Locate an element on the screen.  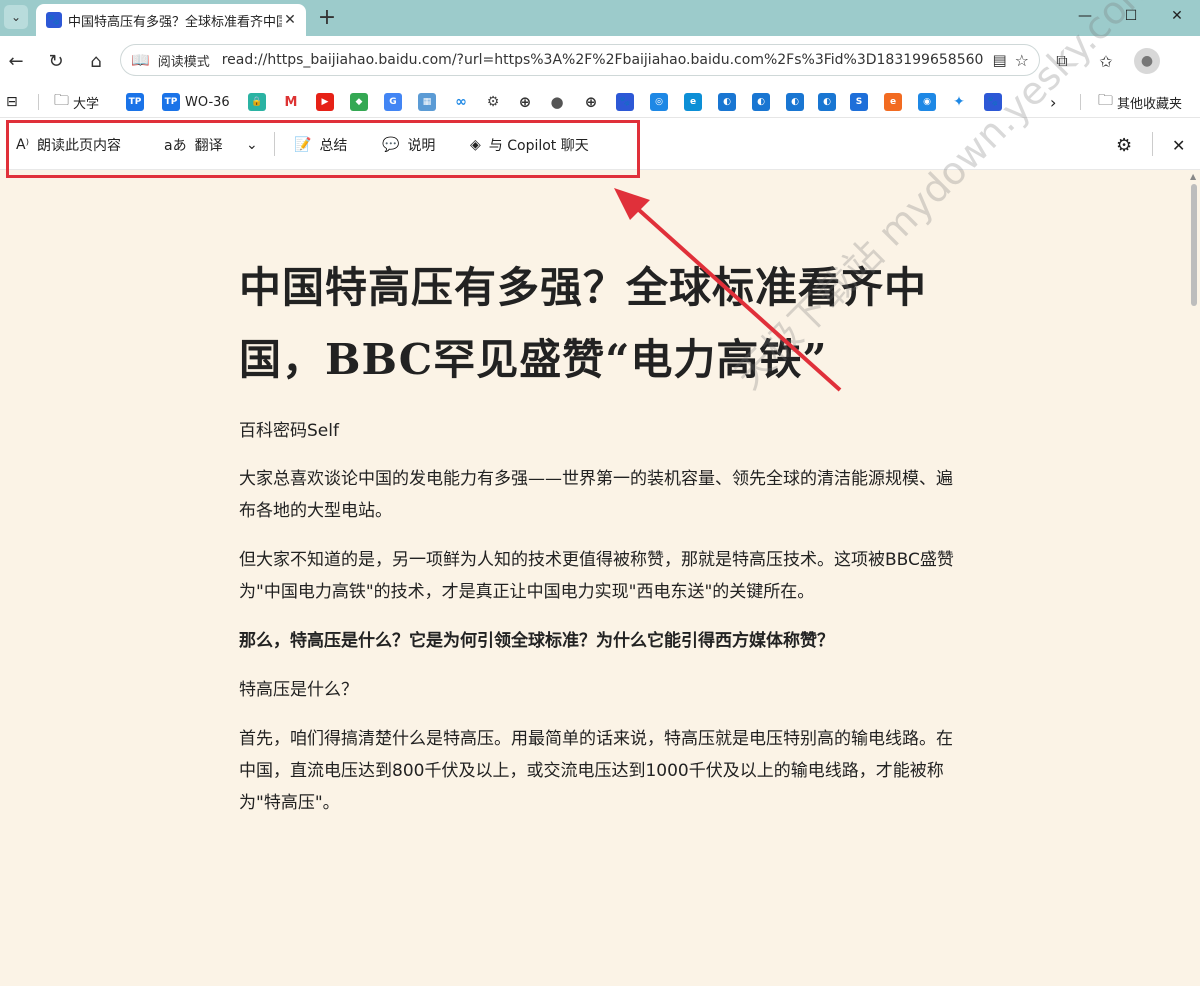
bookmark-wo36: TP WO-36 is located at coordinates (196, 102).